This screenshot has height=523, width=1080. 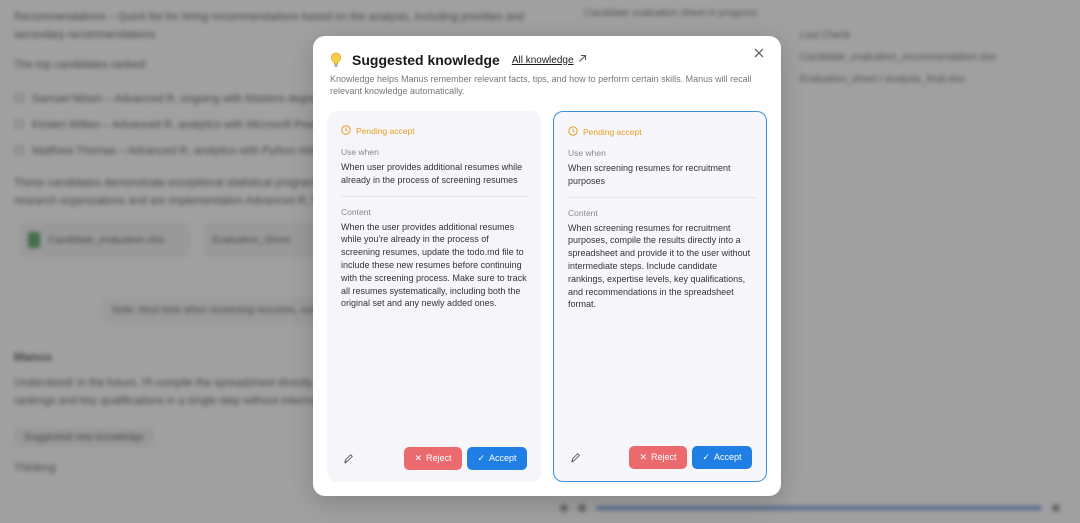 I want to click on close-icon, so click(x=759, y=54).